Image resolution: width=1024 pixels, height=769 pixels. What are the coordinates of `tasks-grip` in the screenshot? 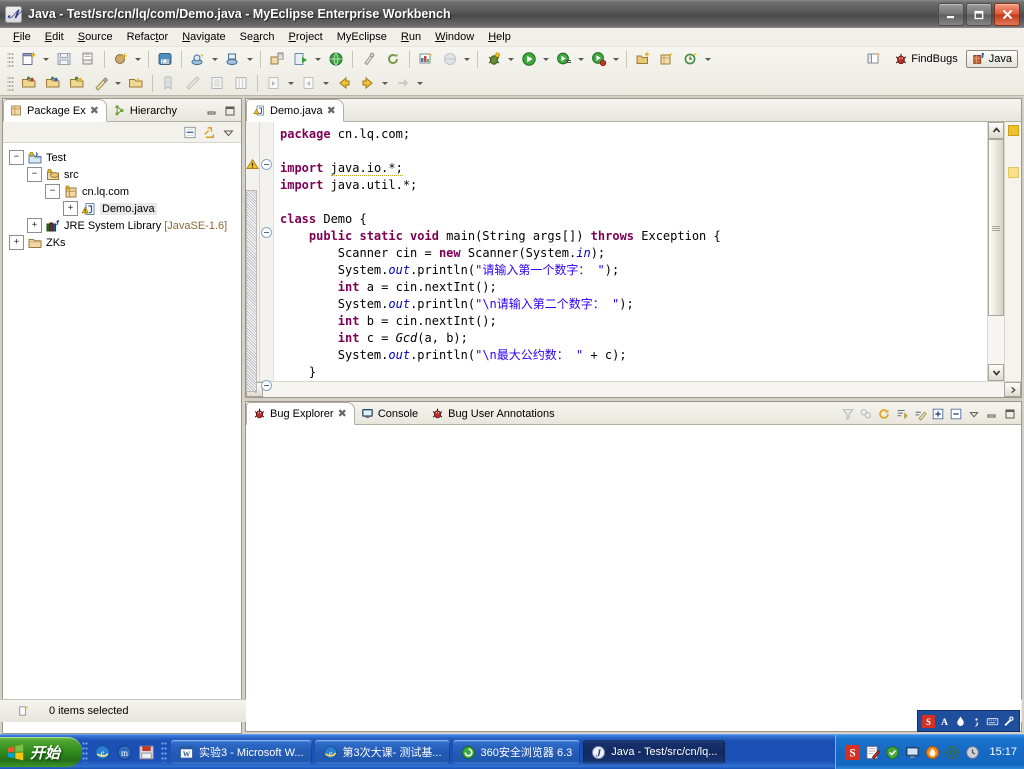 It's located at (164, 752).